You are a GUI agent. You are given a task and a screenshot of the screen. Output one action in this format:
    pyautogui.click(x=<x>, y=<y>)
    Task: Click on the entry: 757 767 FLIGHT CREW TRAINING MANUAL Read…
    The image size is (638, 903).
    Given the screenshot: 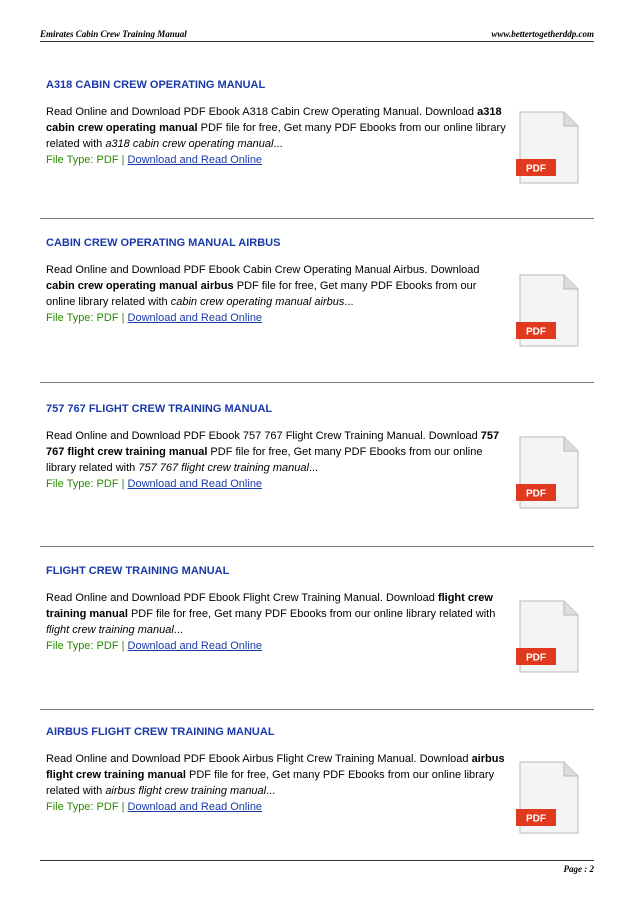 What is the action you would take?
    pyautogui.click(x=321, y=455)
    